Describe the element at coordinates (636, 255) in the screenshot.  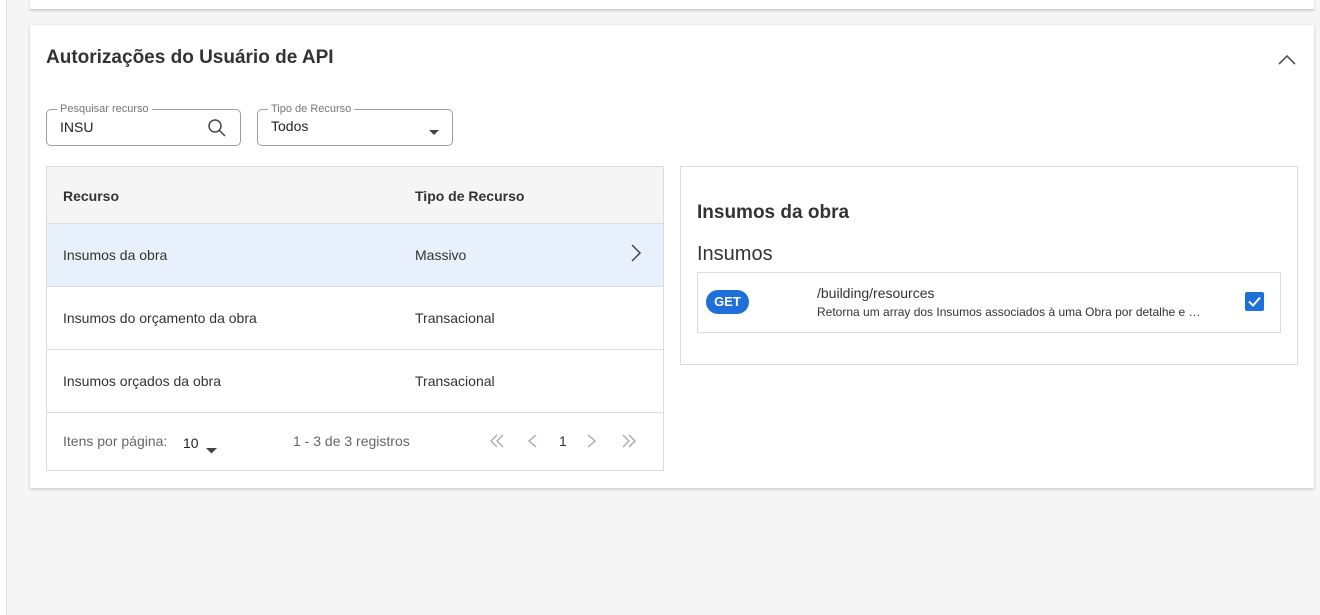
I see `chevron-right-icon` at that location.